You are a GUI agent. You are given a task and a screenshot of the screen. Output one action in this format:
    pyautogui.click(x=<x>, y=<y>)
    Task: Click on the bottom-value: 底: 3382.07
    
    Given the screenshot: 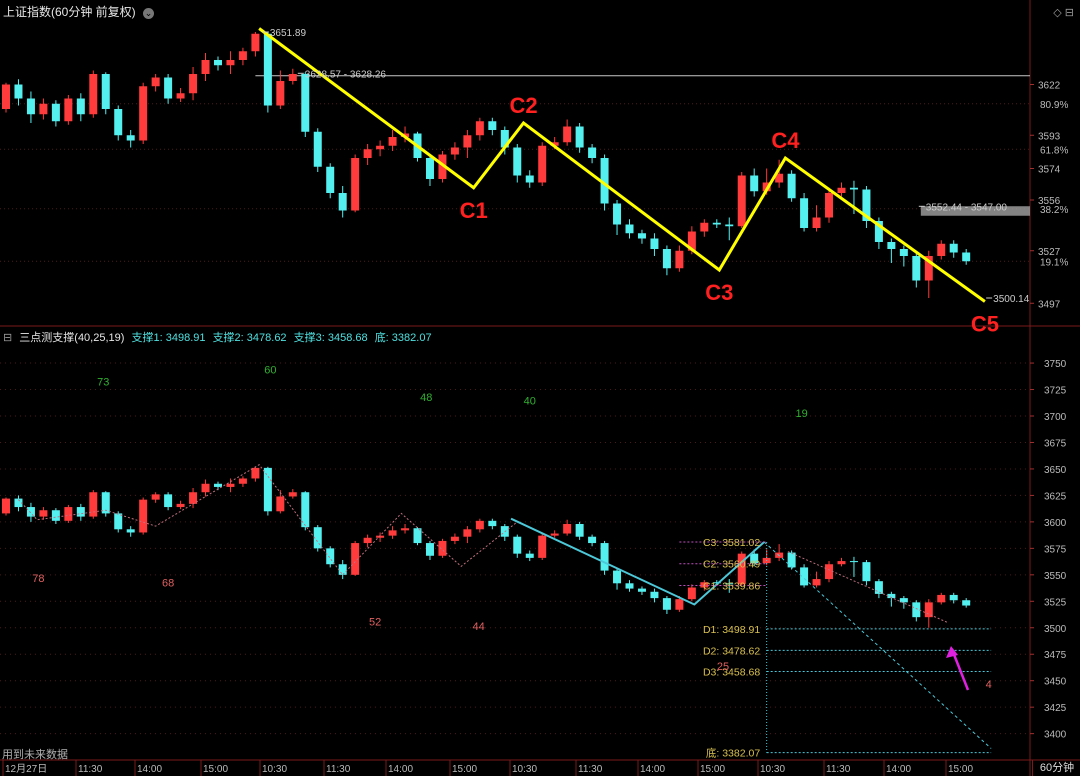 What is the action you would take?
    pyautogui.click(x=403, y=338)
    